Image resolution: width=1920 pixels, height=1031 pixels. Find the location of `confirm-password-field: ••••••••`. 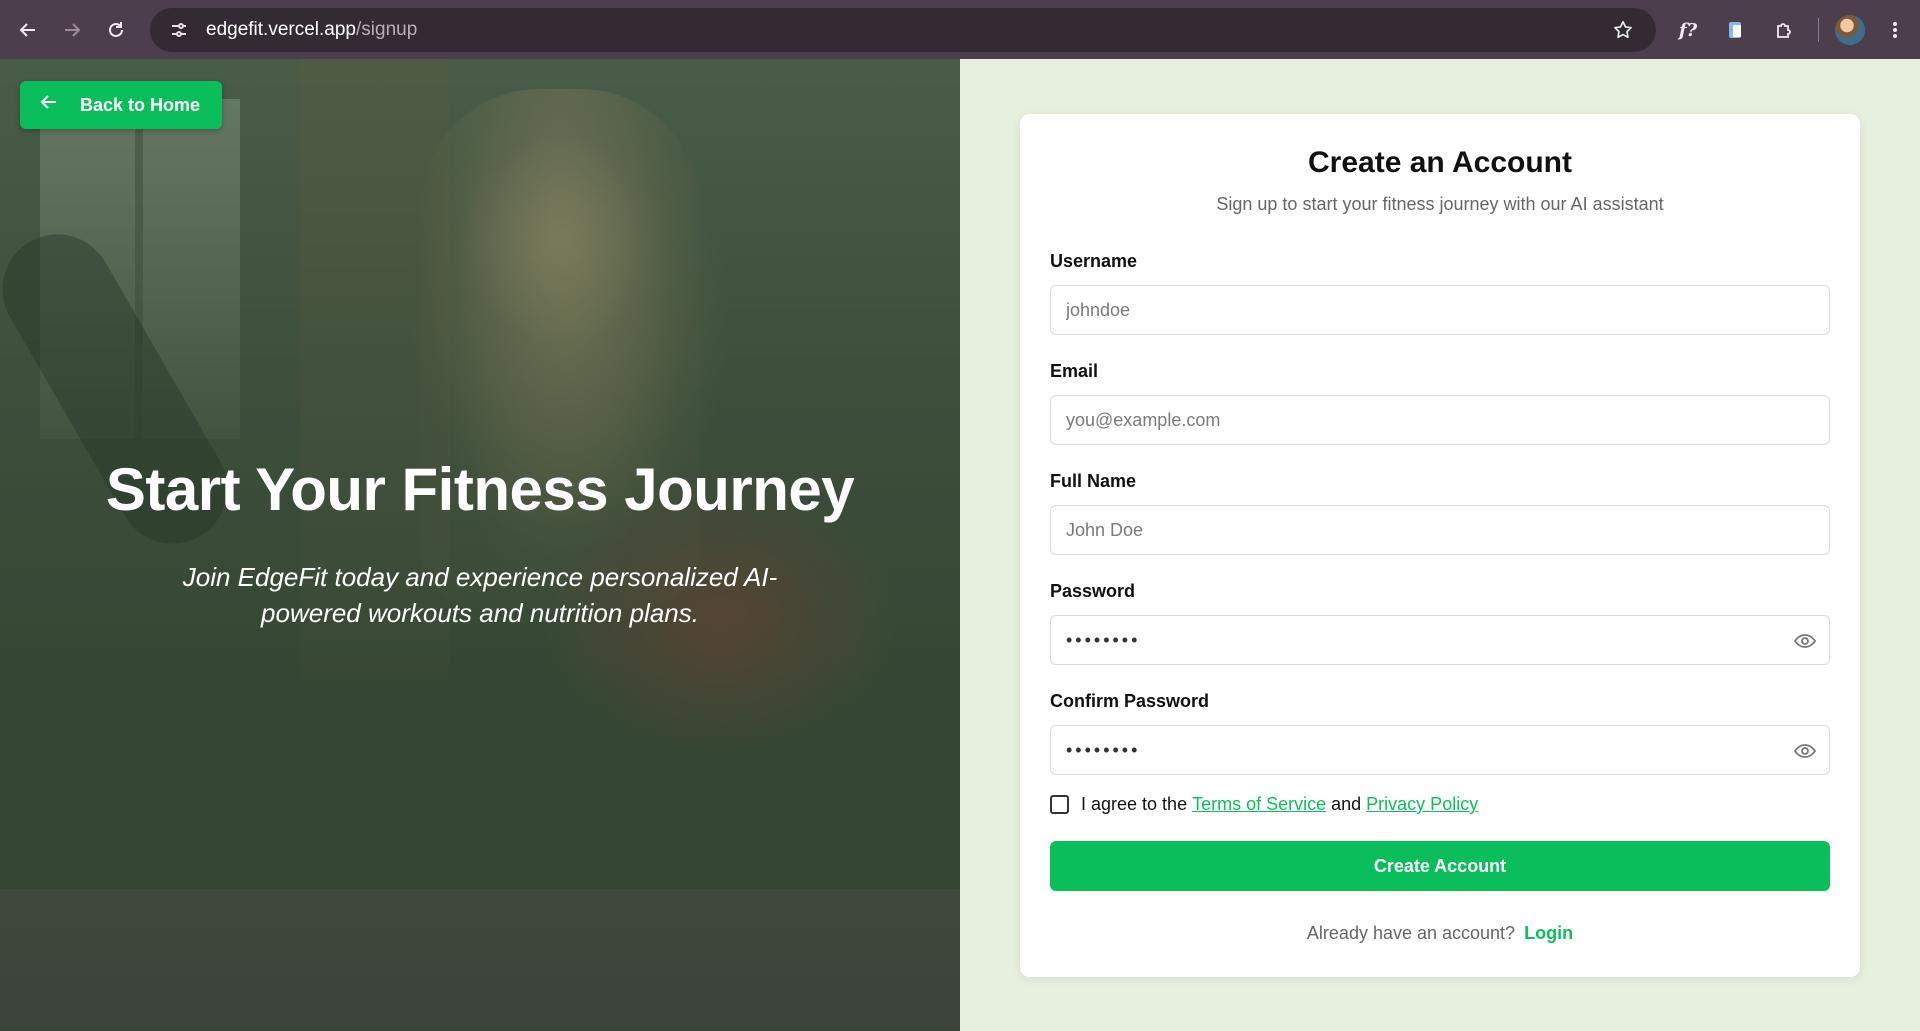

confirm-password-field: •••••••• is located at coordinates (1440, 750).